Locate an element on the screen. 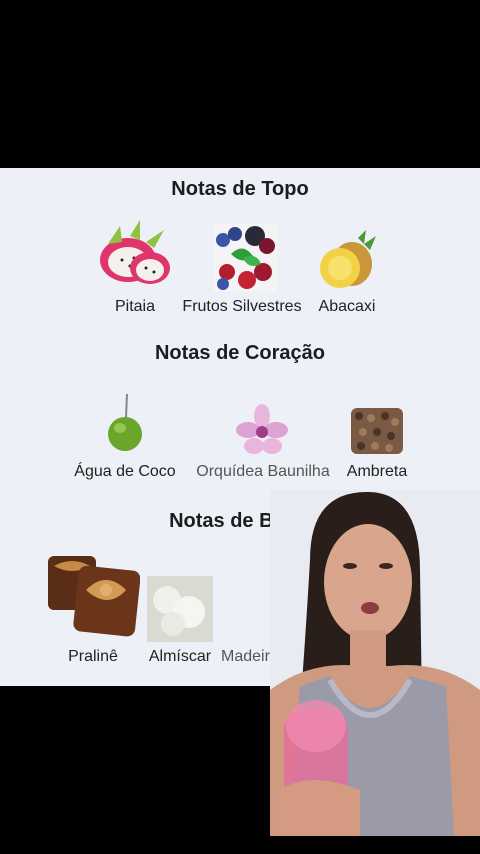 This screenshot has width=480, height=854. note-label: Pralinê is located at coordinates (93, 656).